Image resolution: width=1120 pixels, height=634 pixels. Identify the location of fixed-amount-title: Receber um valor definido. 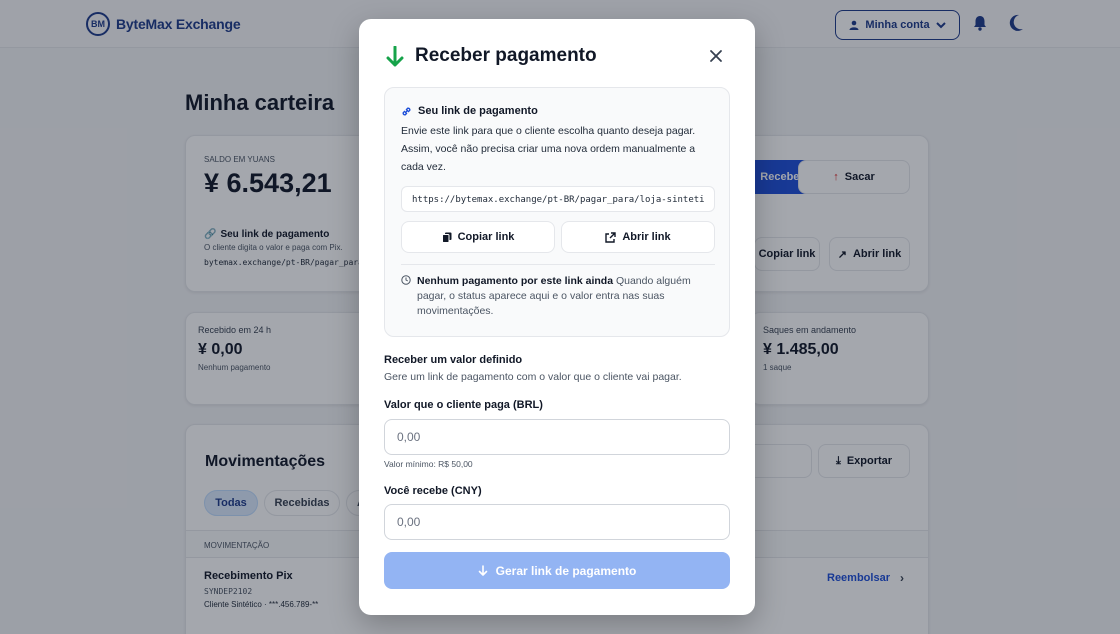
(453, 360).